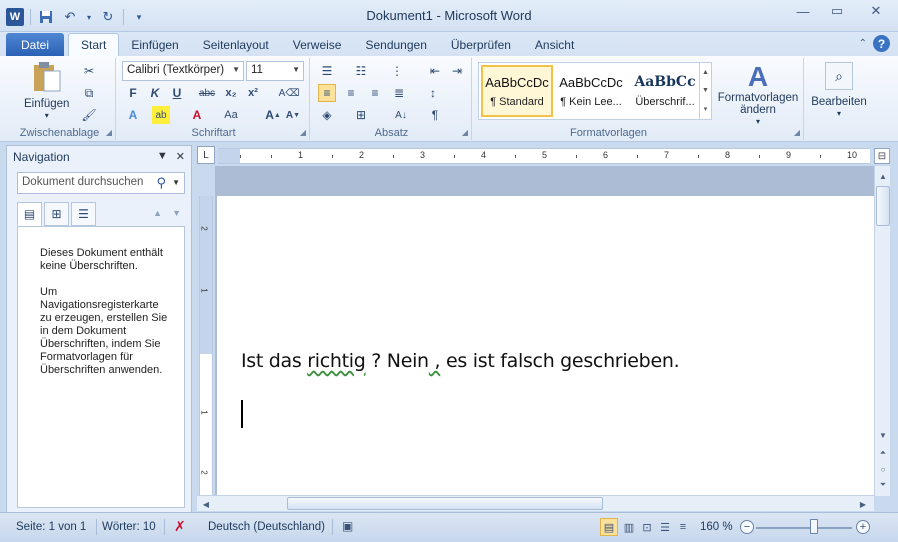  What do you see at coordinates (89, 115) in the screenshot?
I see `format-painter-icon: 🖌` at bounding box center [89, 115].